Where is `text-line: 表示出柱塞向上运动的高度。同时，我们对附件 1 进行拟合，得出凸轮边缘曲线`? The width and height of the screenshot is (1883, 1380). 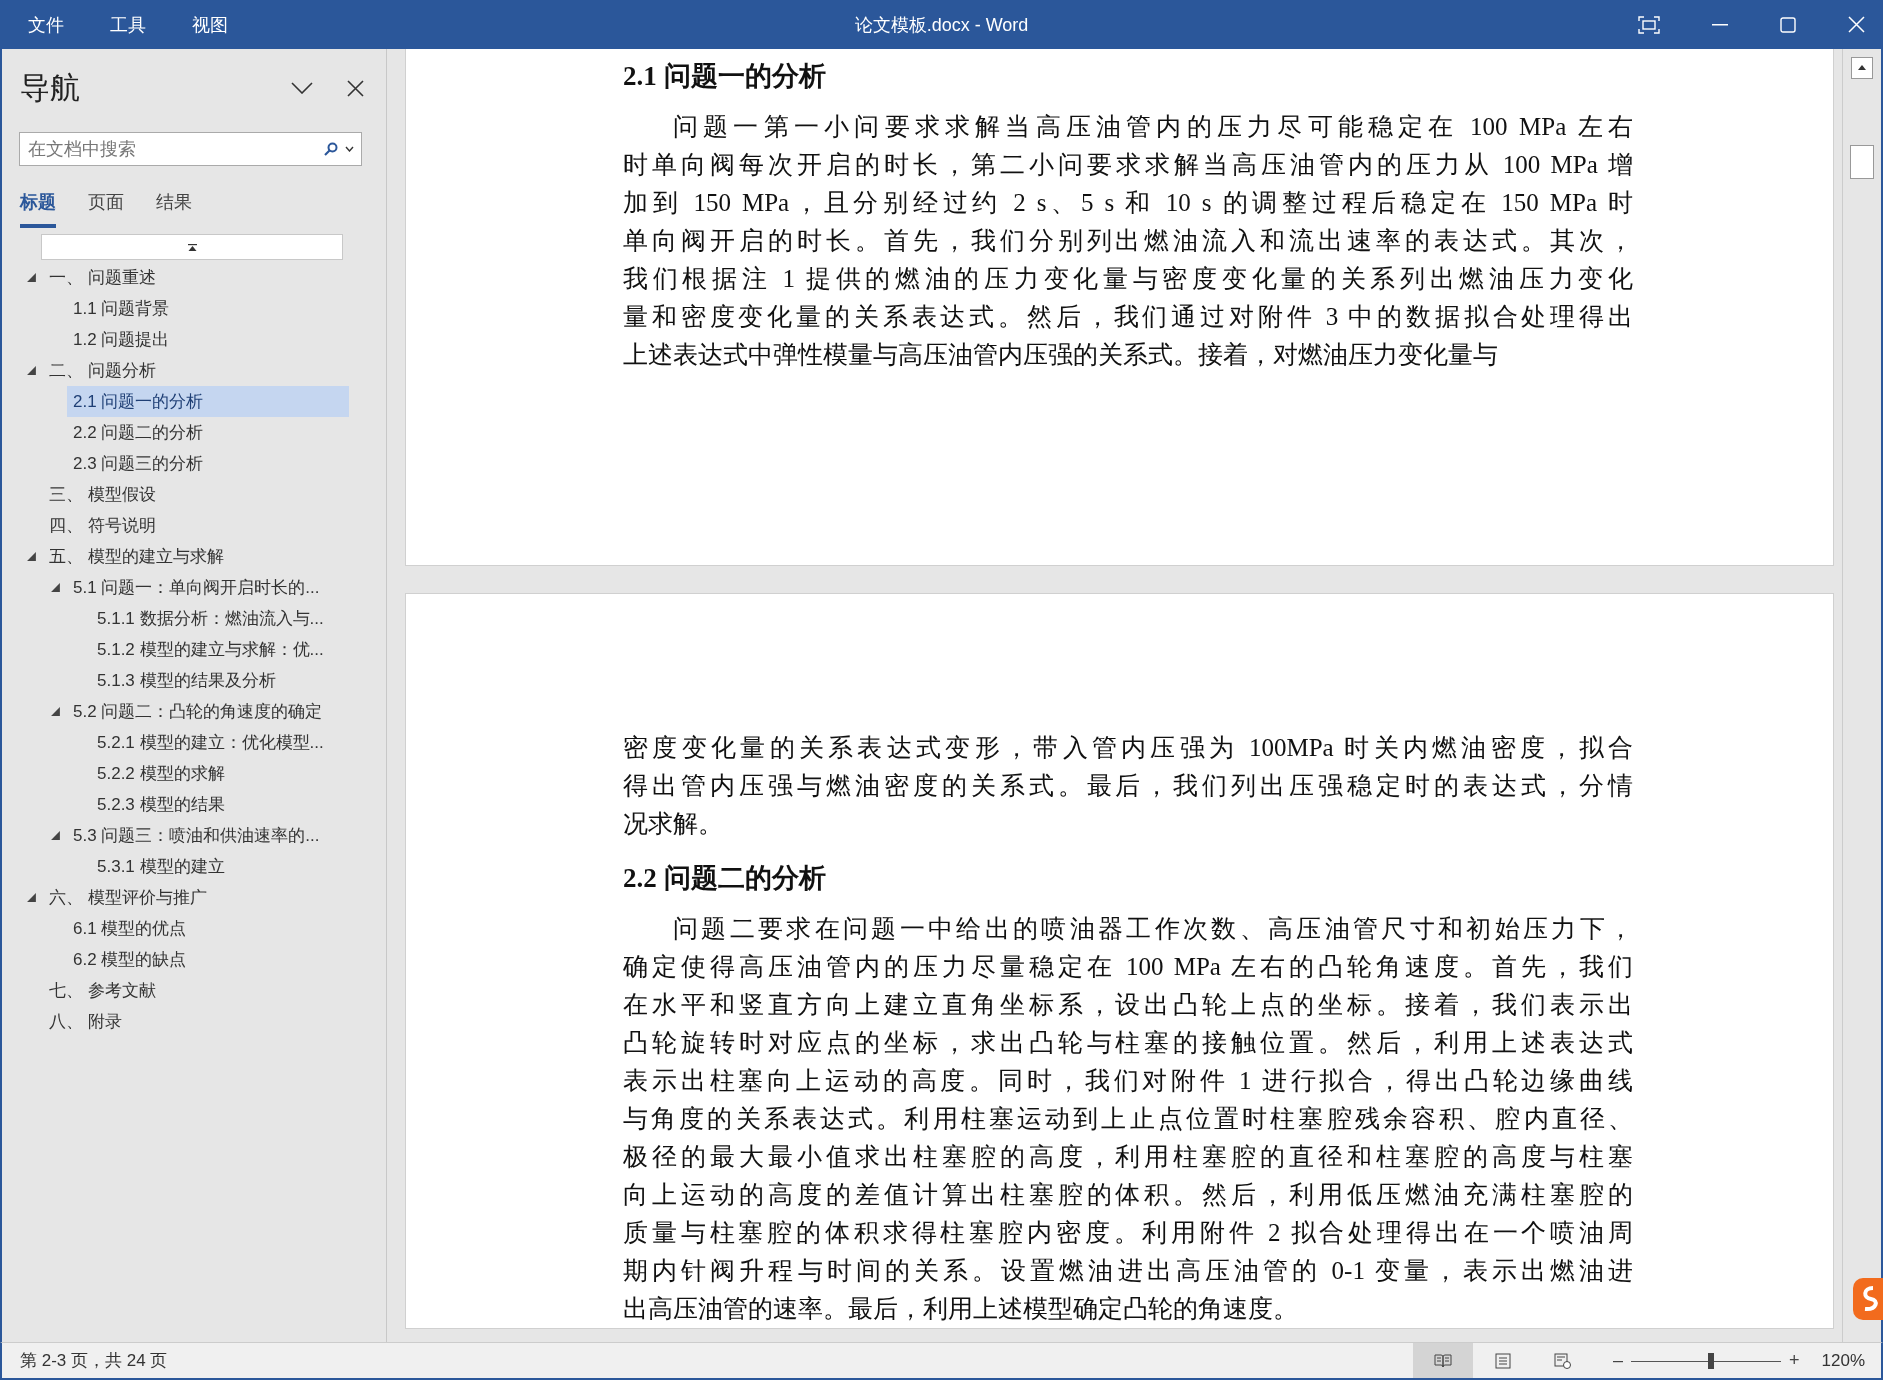
text-line: 表示出柱塞向上运动的高度。同时，我们对附件 1 进行拟合，得出凸轮边缘曲线 is located at coordinates (1128, 1081).